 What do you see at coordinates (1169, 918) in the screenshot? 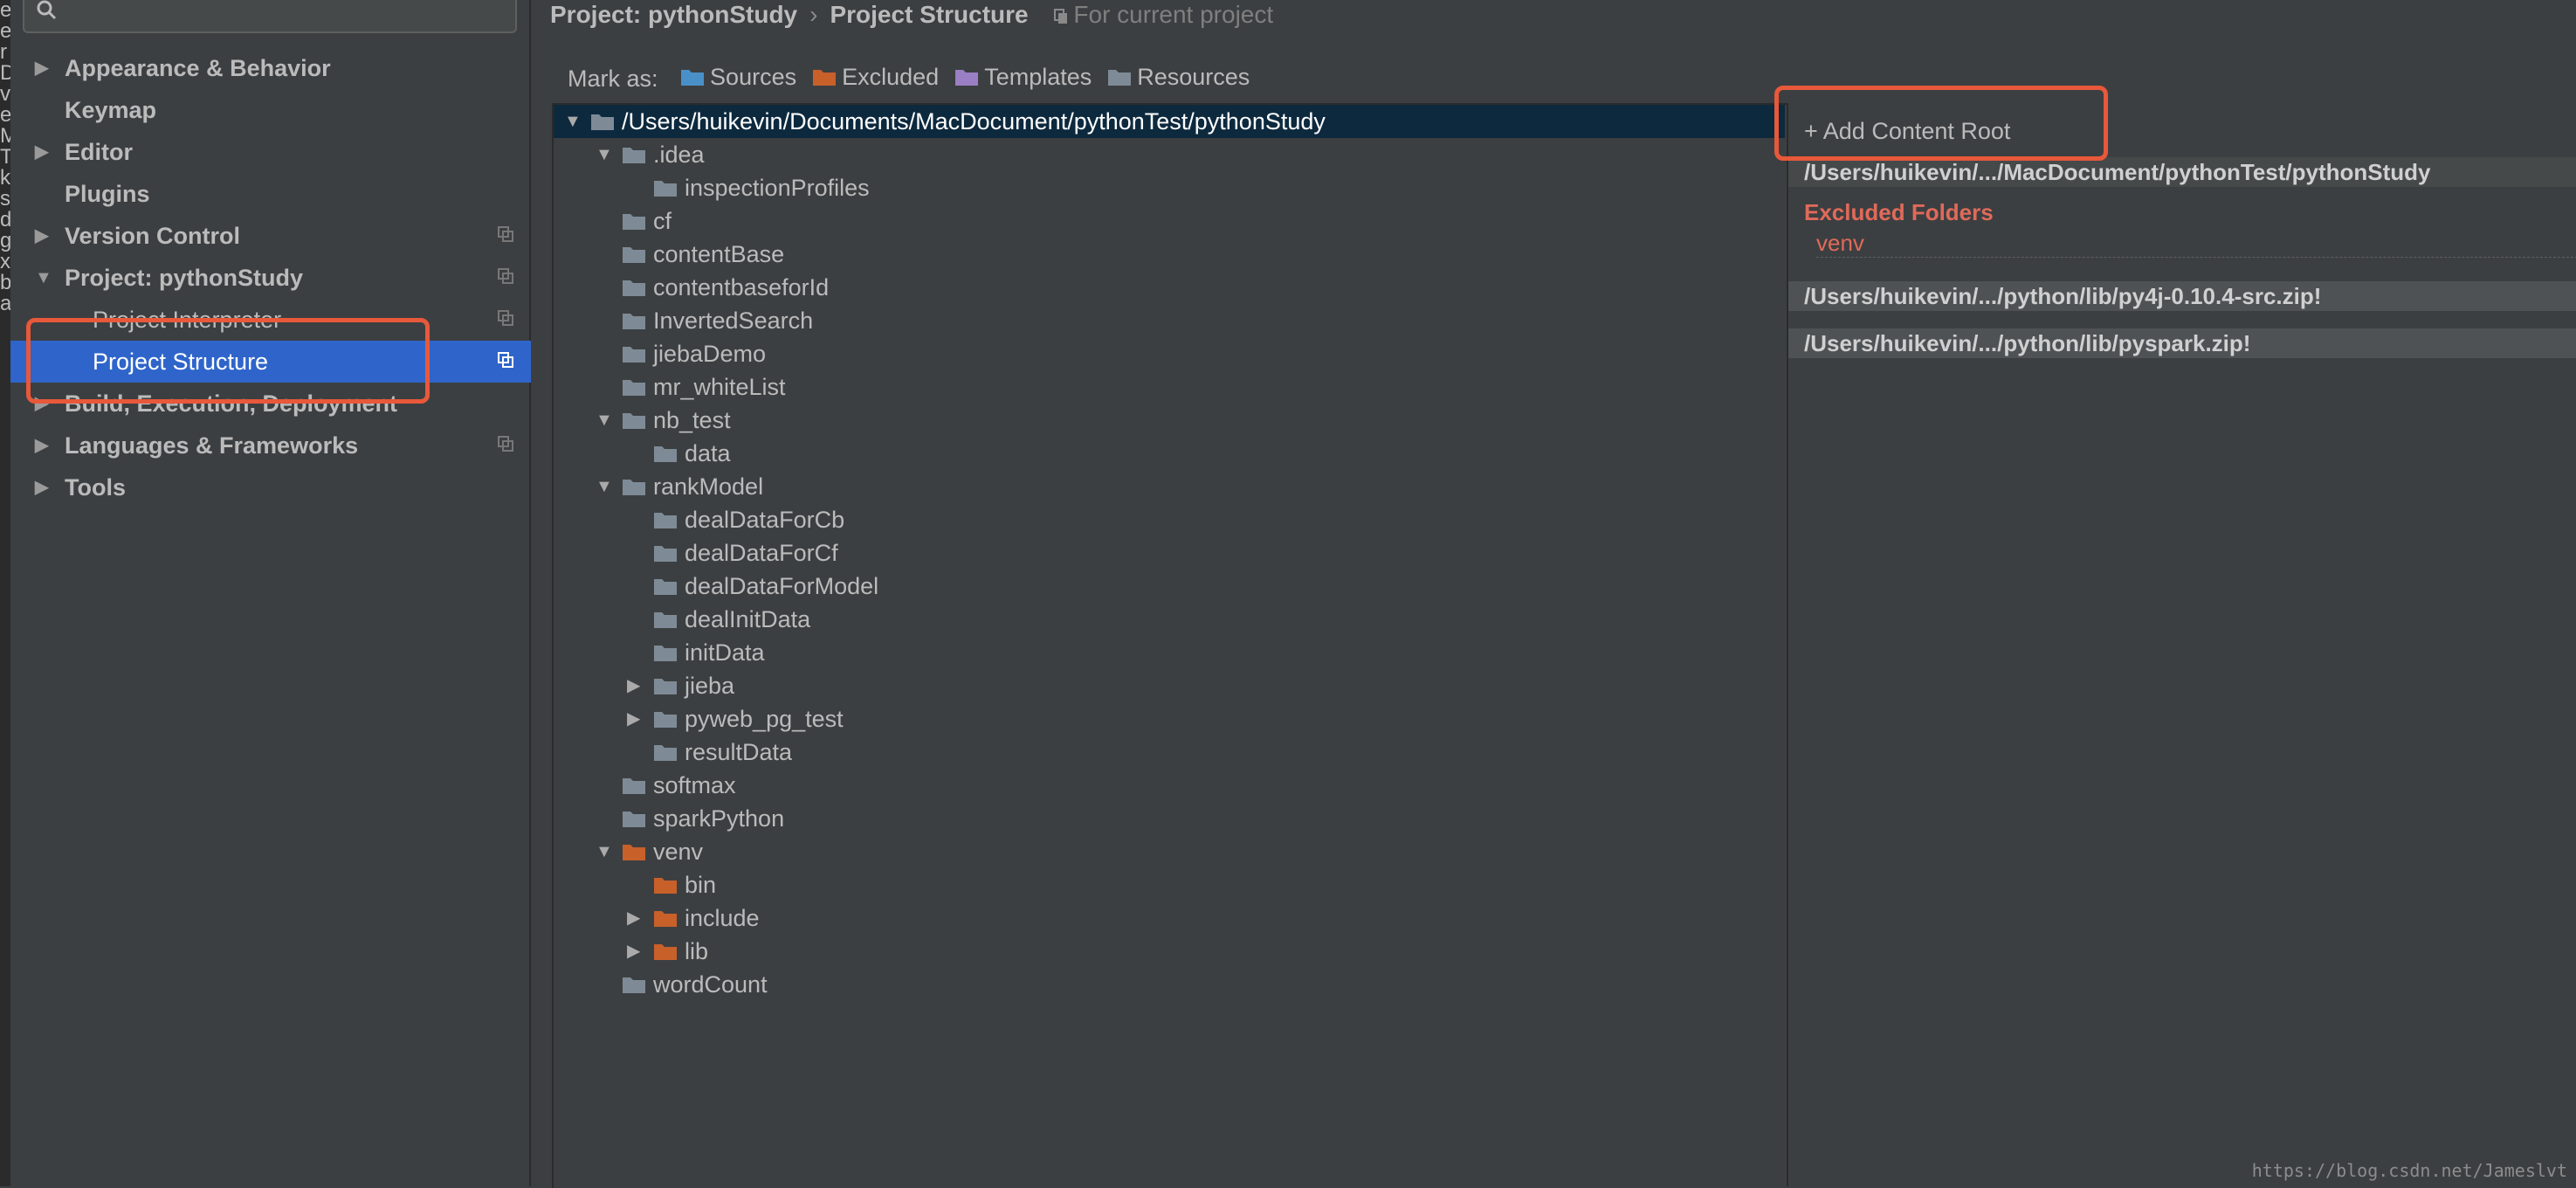
I see `tree-row: ▶ include` at bounding box center [1169, 918].